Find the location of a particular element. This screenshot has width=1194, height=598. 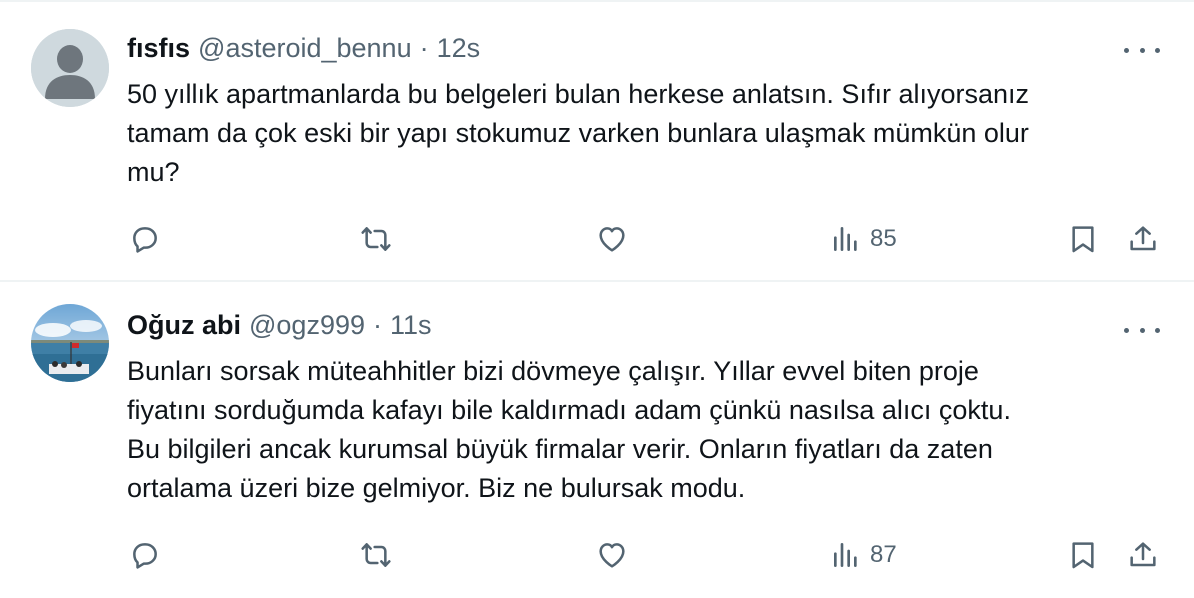

tweet-header: Oğuz abi @ogz999 · 11s is located at coordinates (279, 325).